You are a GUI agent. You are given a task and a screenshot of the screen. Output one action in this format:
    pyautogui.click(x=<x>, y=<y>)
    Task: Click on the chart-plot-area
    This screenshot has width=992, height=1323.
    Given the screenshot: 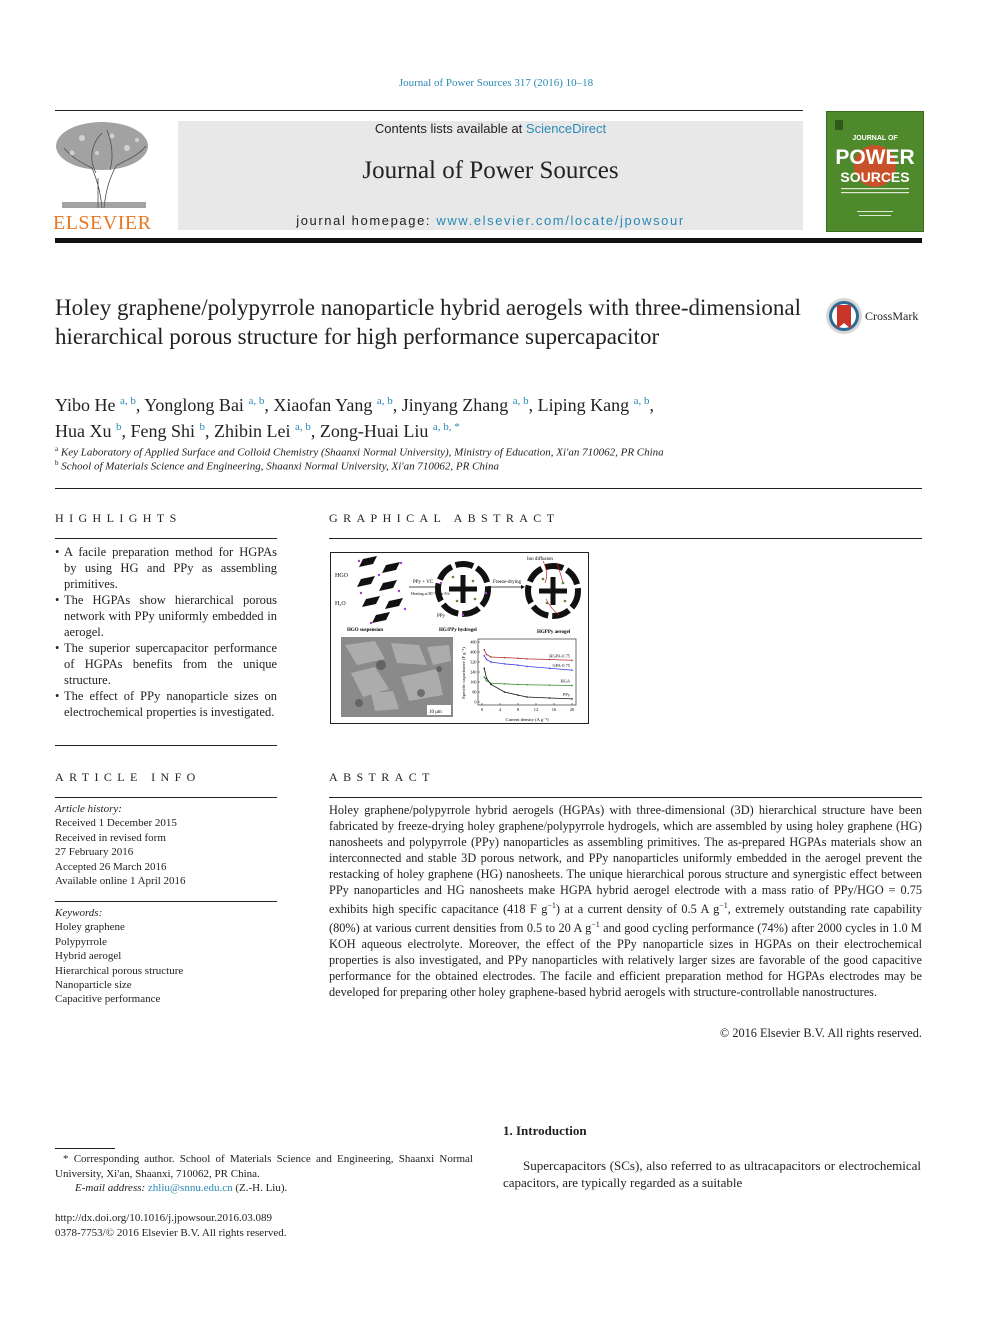 What is the action you would take?
    pyautogui.click(x=527, y=672)
    